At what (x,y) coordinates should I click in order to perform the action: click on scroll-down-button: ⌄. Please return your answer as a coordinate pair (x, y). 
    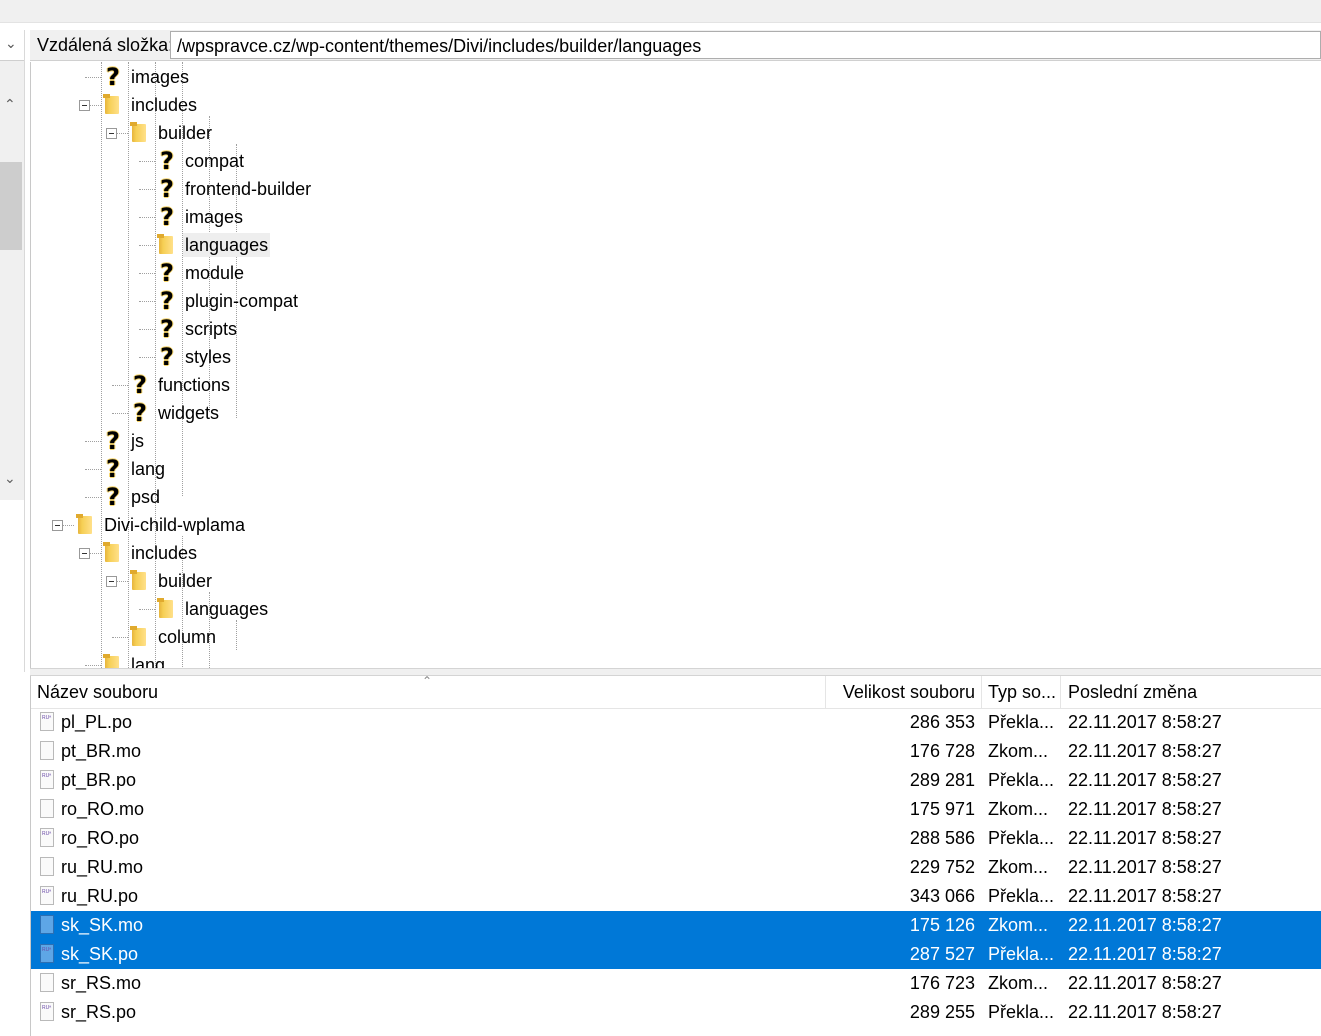
    Looking at the image, I should click on (12, 482).